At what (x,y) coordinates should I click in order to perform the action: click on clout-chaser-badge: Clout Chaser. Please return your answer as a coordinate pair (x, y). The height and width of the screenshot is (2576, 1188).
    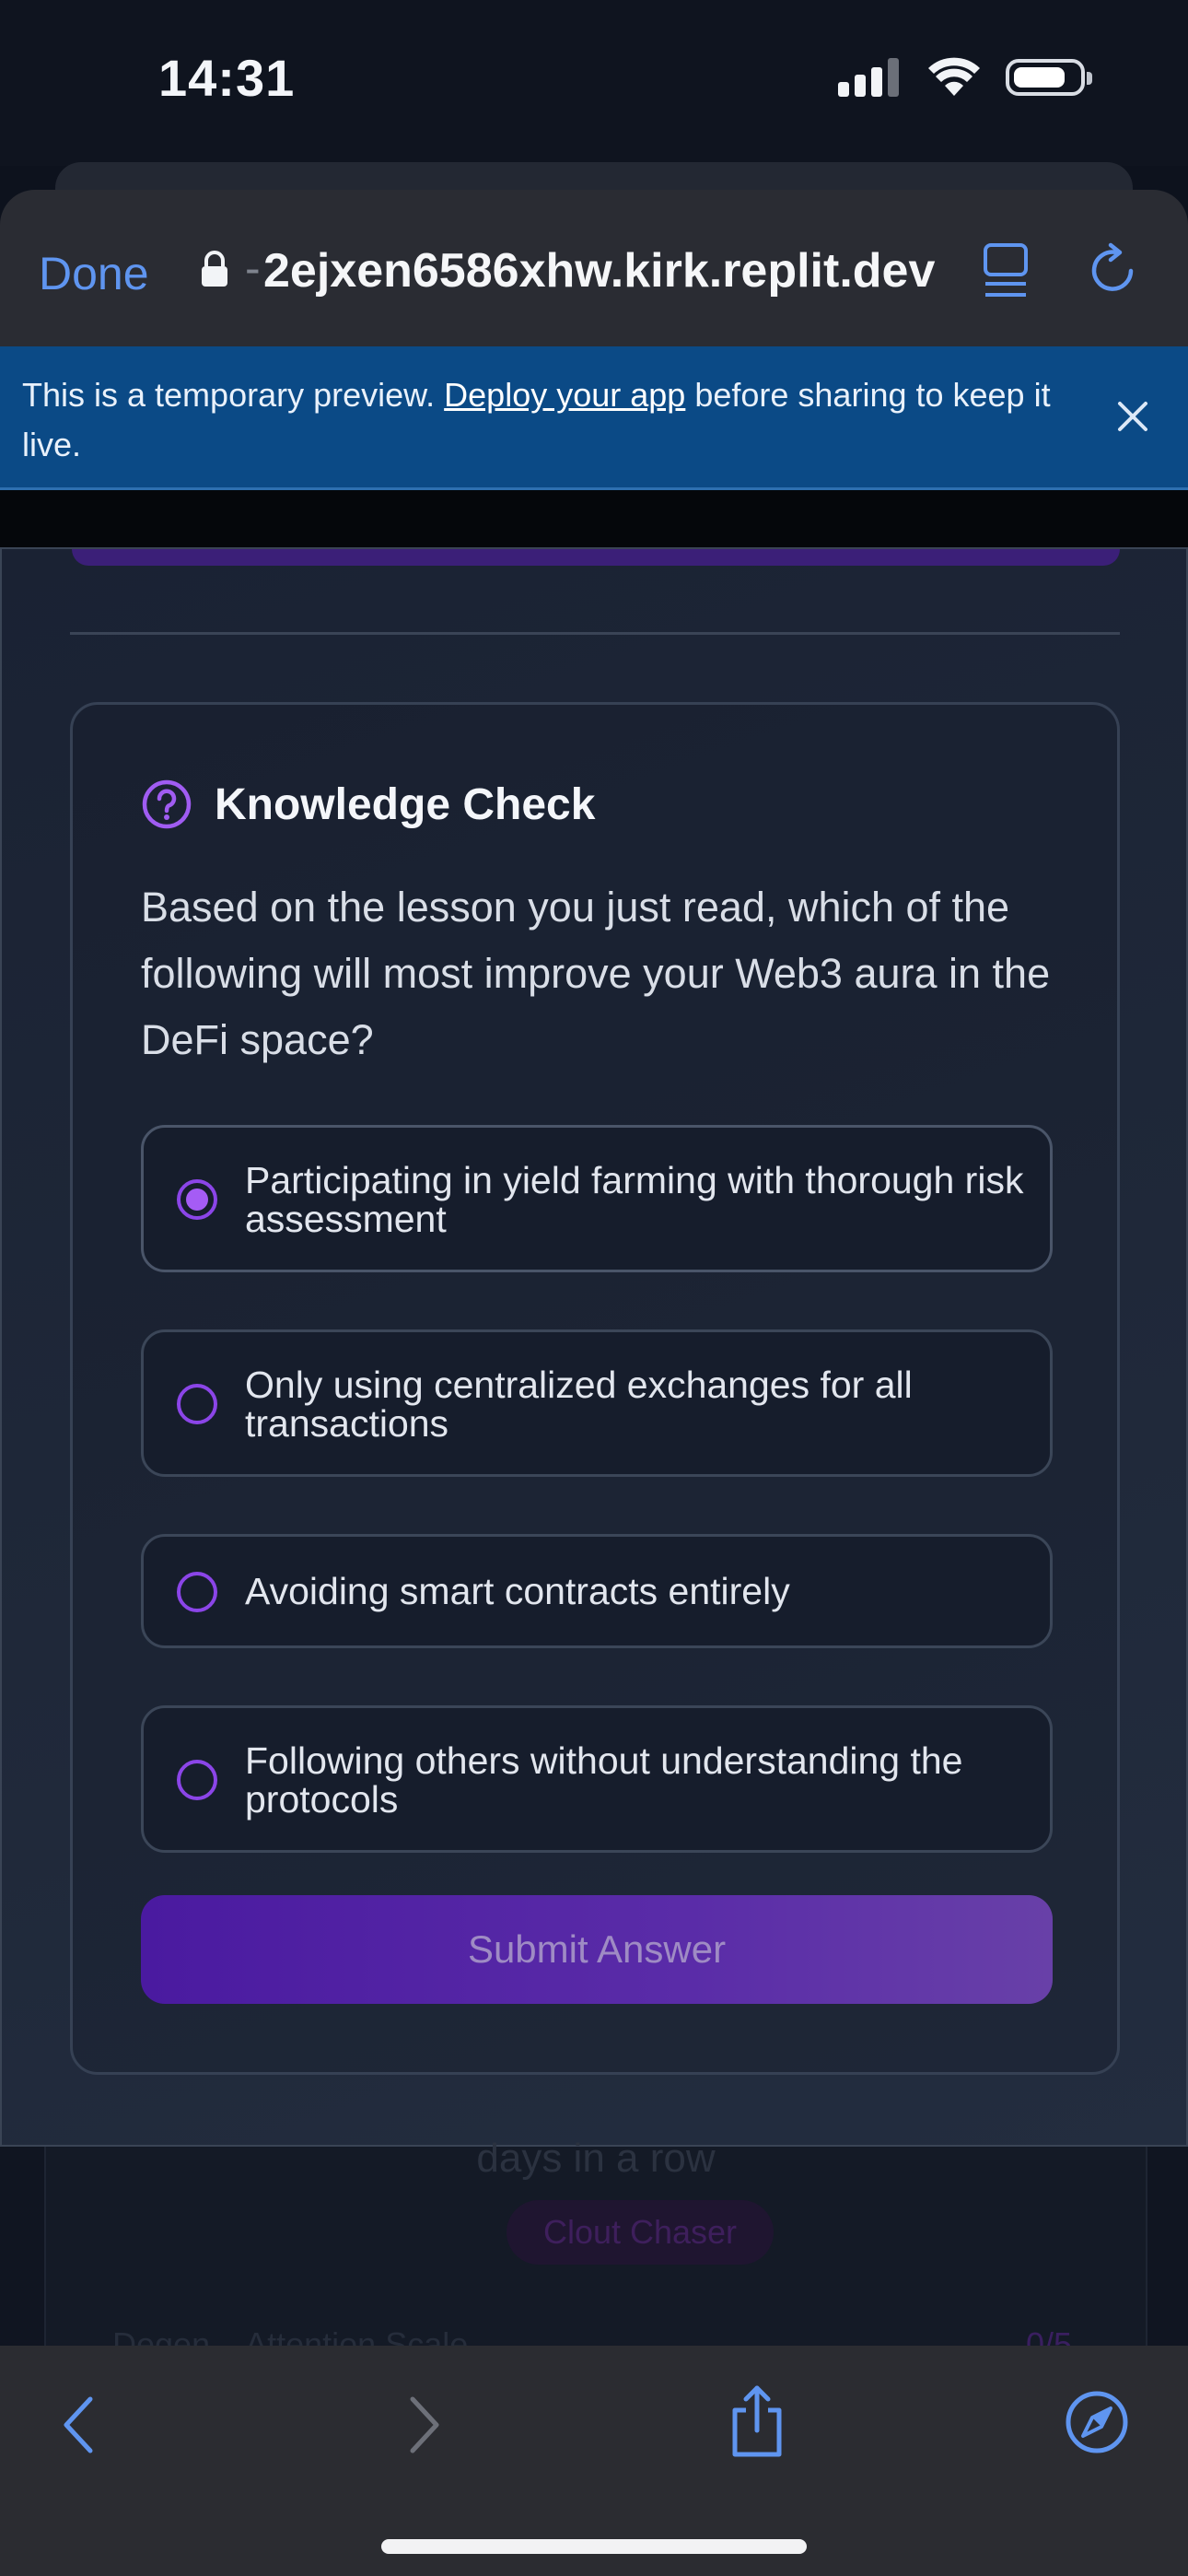
    Looking at the image, I should click on (640, 2232).